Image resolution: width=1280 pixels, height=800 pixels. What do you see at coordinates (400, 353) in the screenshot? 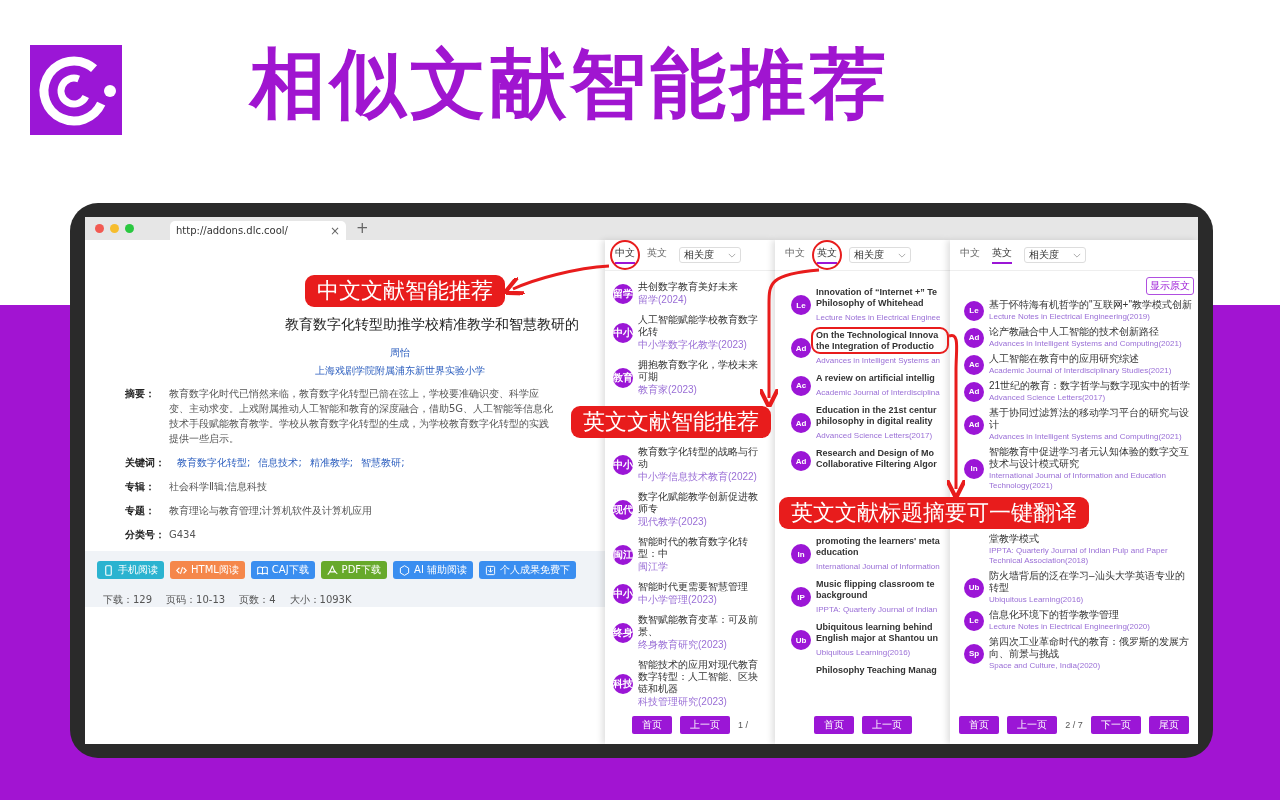
I see `author-link: 周怡` at bounding box center [400, 353].